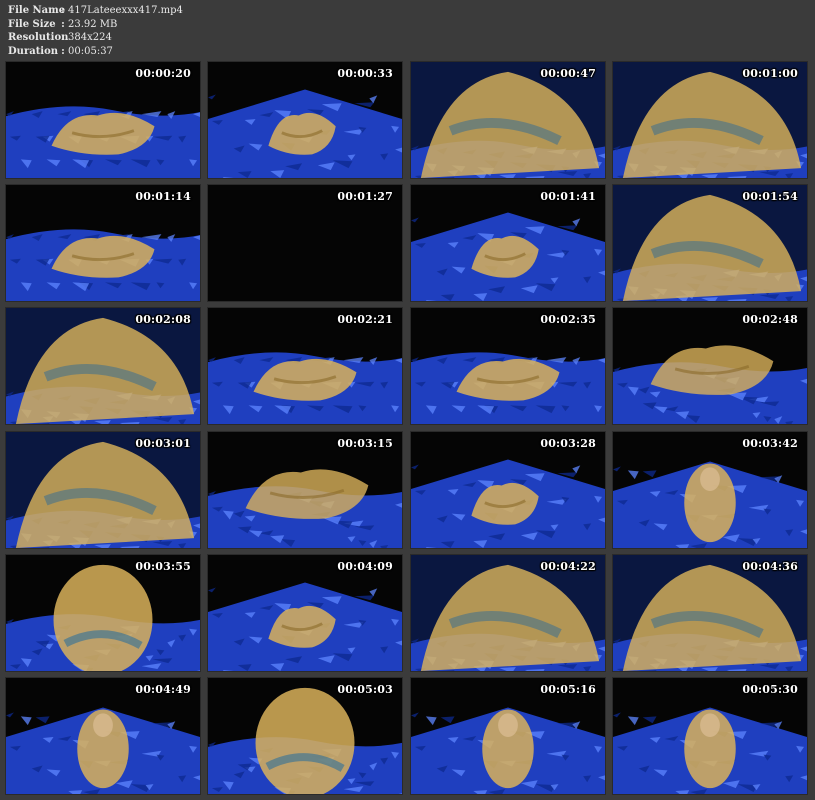  I want to click on thumbnail: 00:02:48, so click(710, 366).